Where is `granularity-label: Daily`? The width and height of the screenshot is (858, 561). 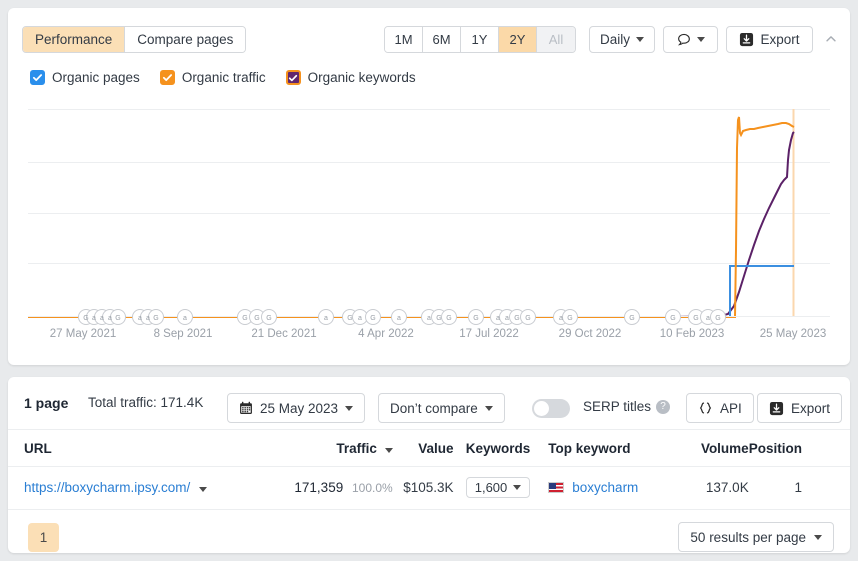 granularity-label: Daily is located at coordinates (615, 39).